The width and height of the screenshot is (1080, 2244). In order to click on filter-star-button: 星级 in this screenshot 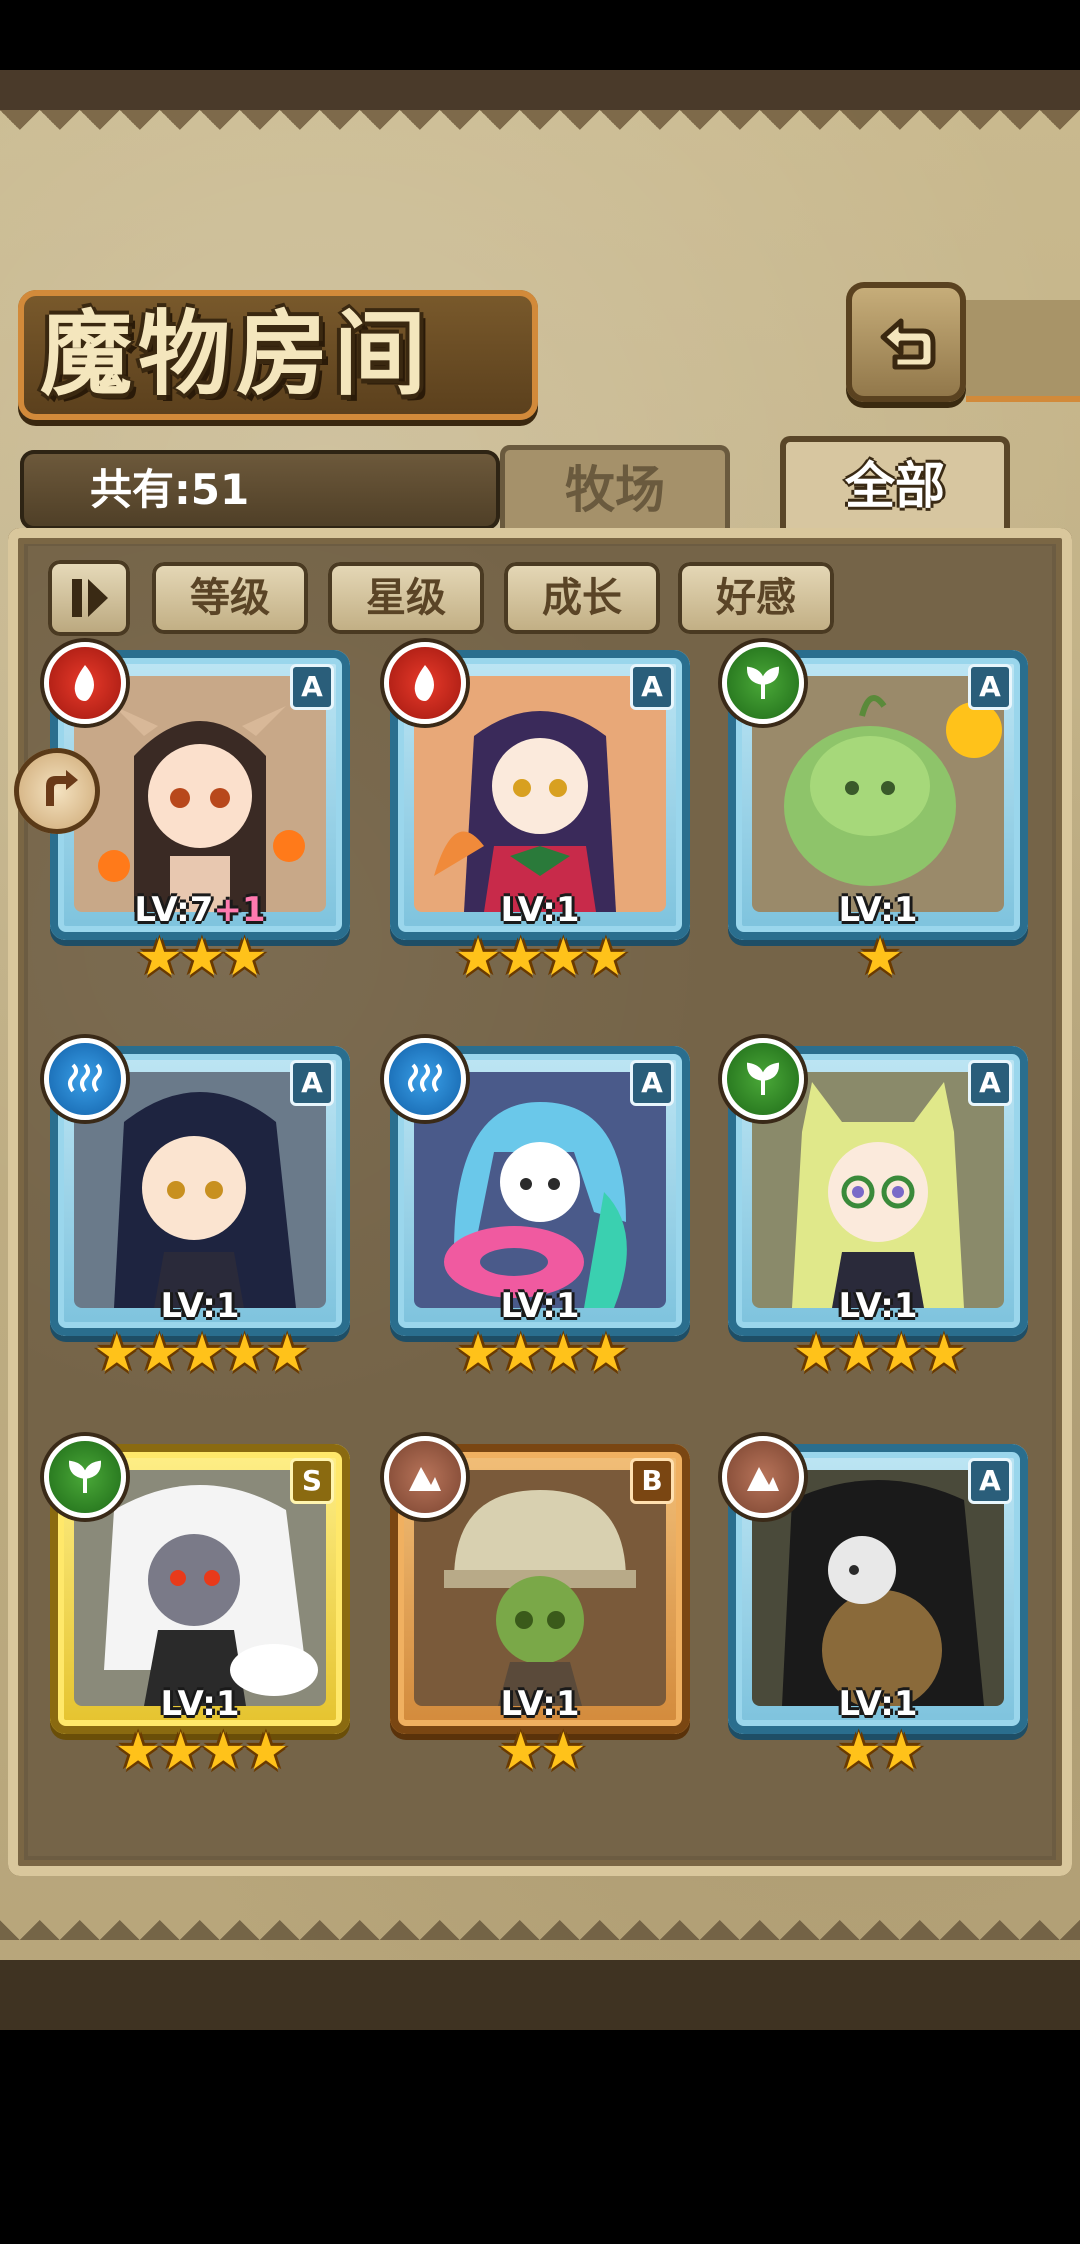, I will do `click(406, 598)`.